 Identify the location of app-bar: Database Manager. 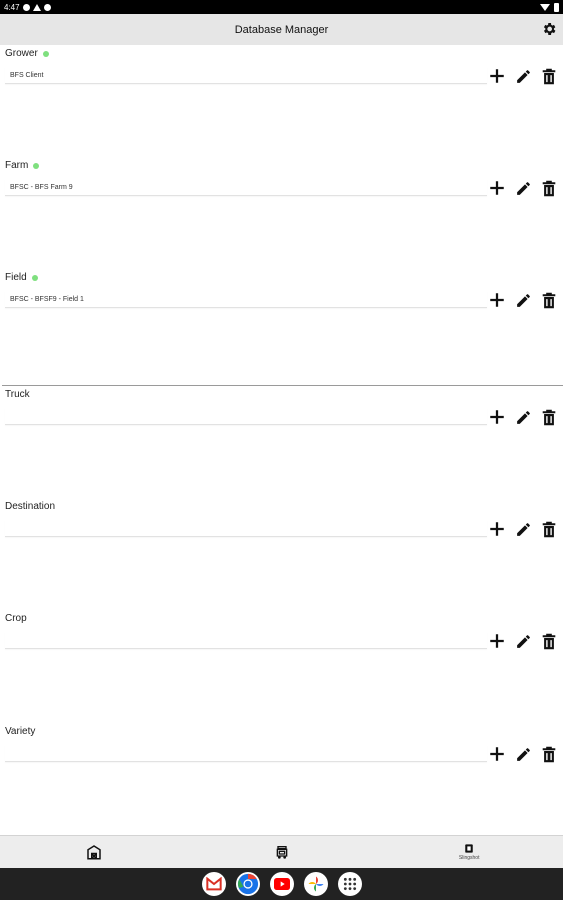
(281, 29).